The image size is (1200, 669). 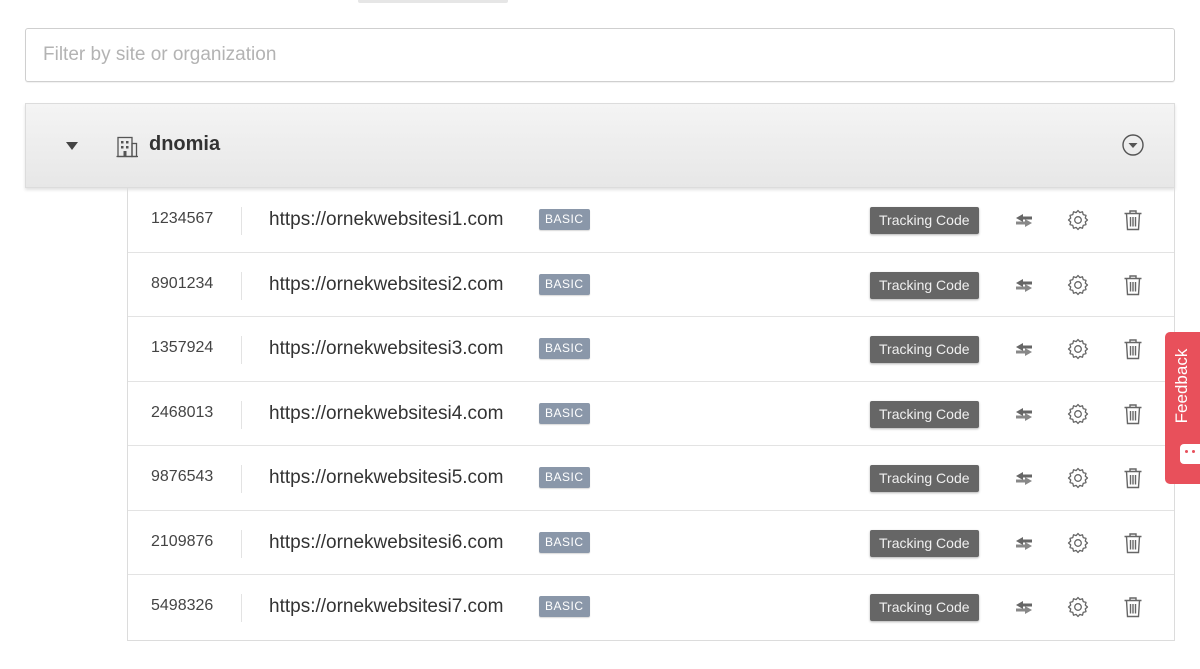 I want to click on feedback-button: Feedback, so click(x=1182, y=408).